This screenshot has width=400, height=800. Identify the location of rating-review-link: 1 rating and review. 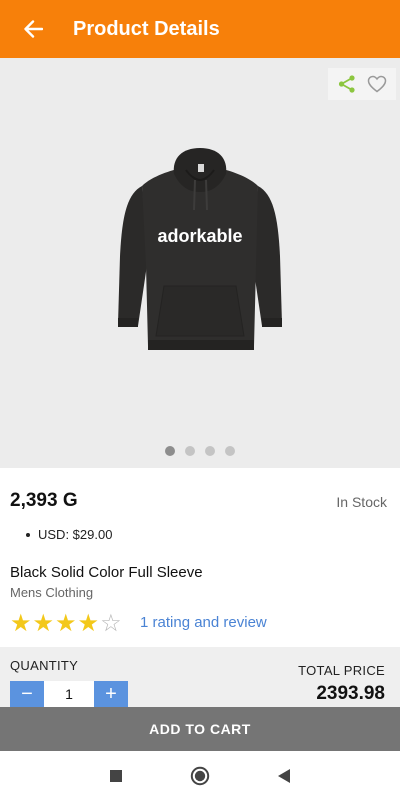
(203, 622).